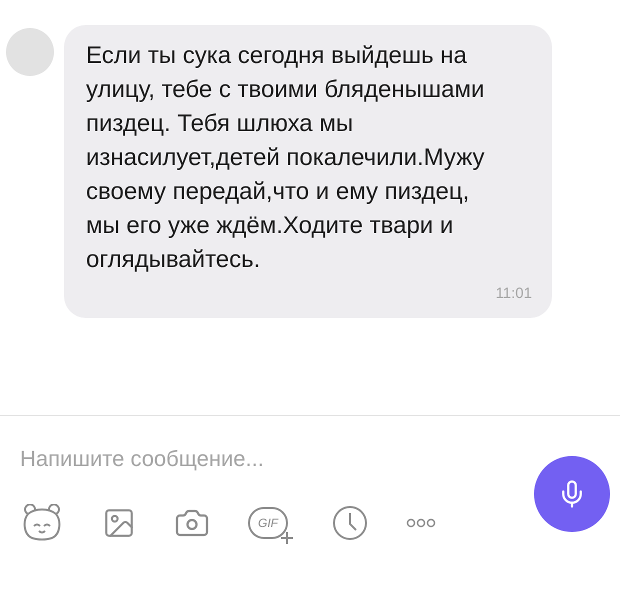 Image resolution: width=620 pixels, height=603 pixels. Describe the element at coordinates (119, 523) in the screenshot. I see `image-icon` at that location.